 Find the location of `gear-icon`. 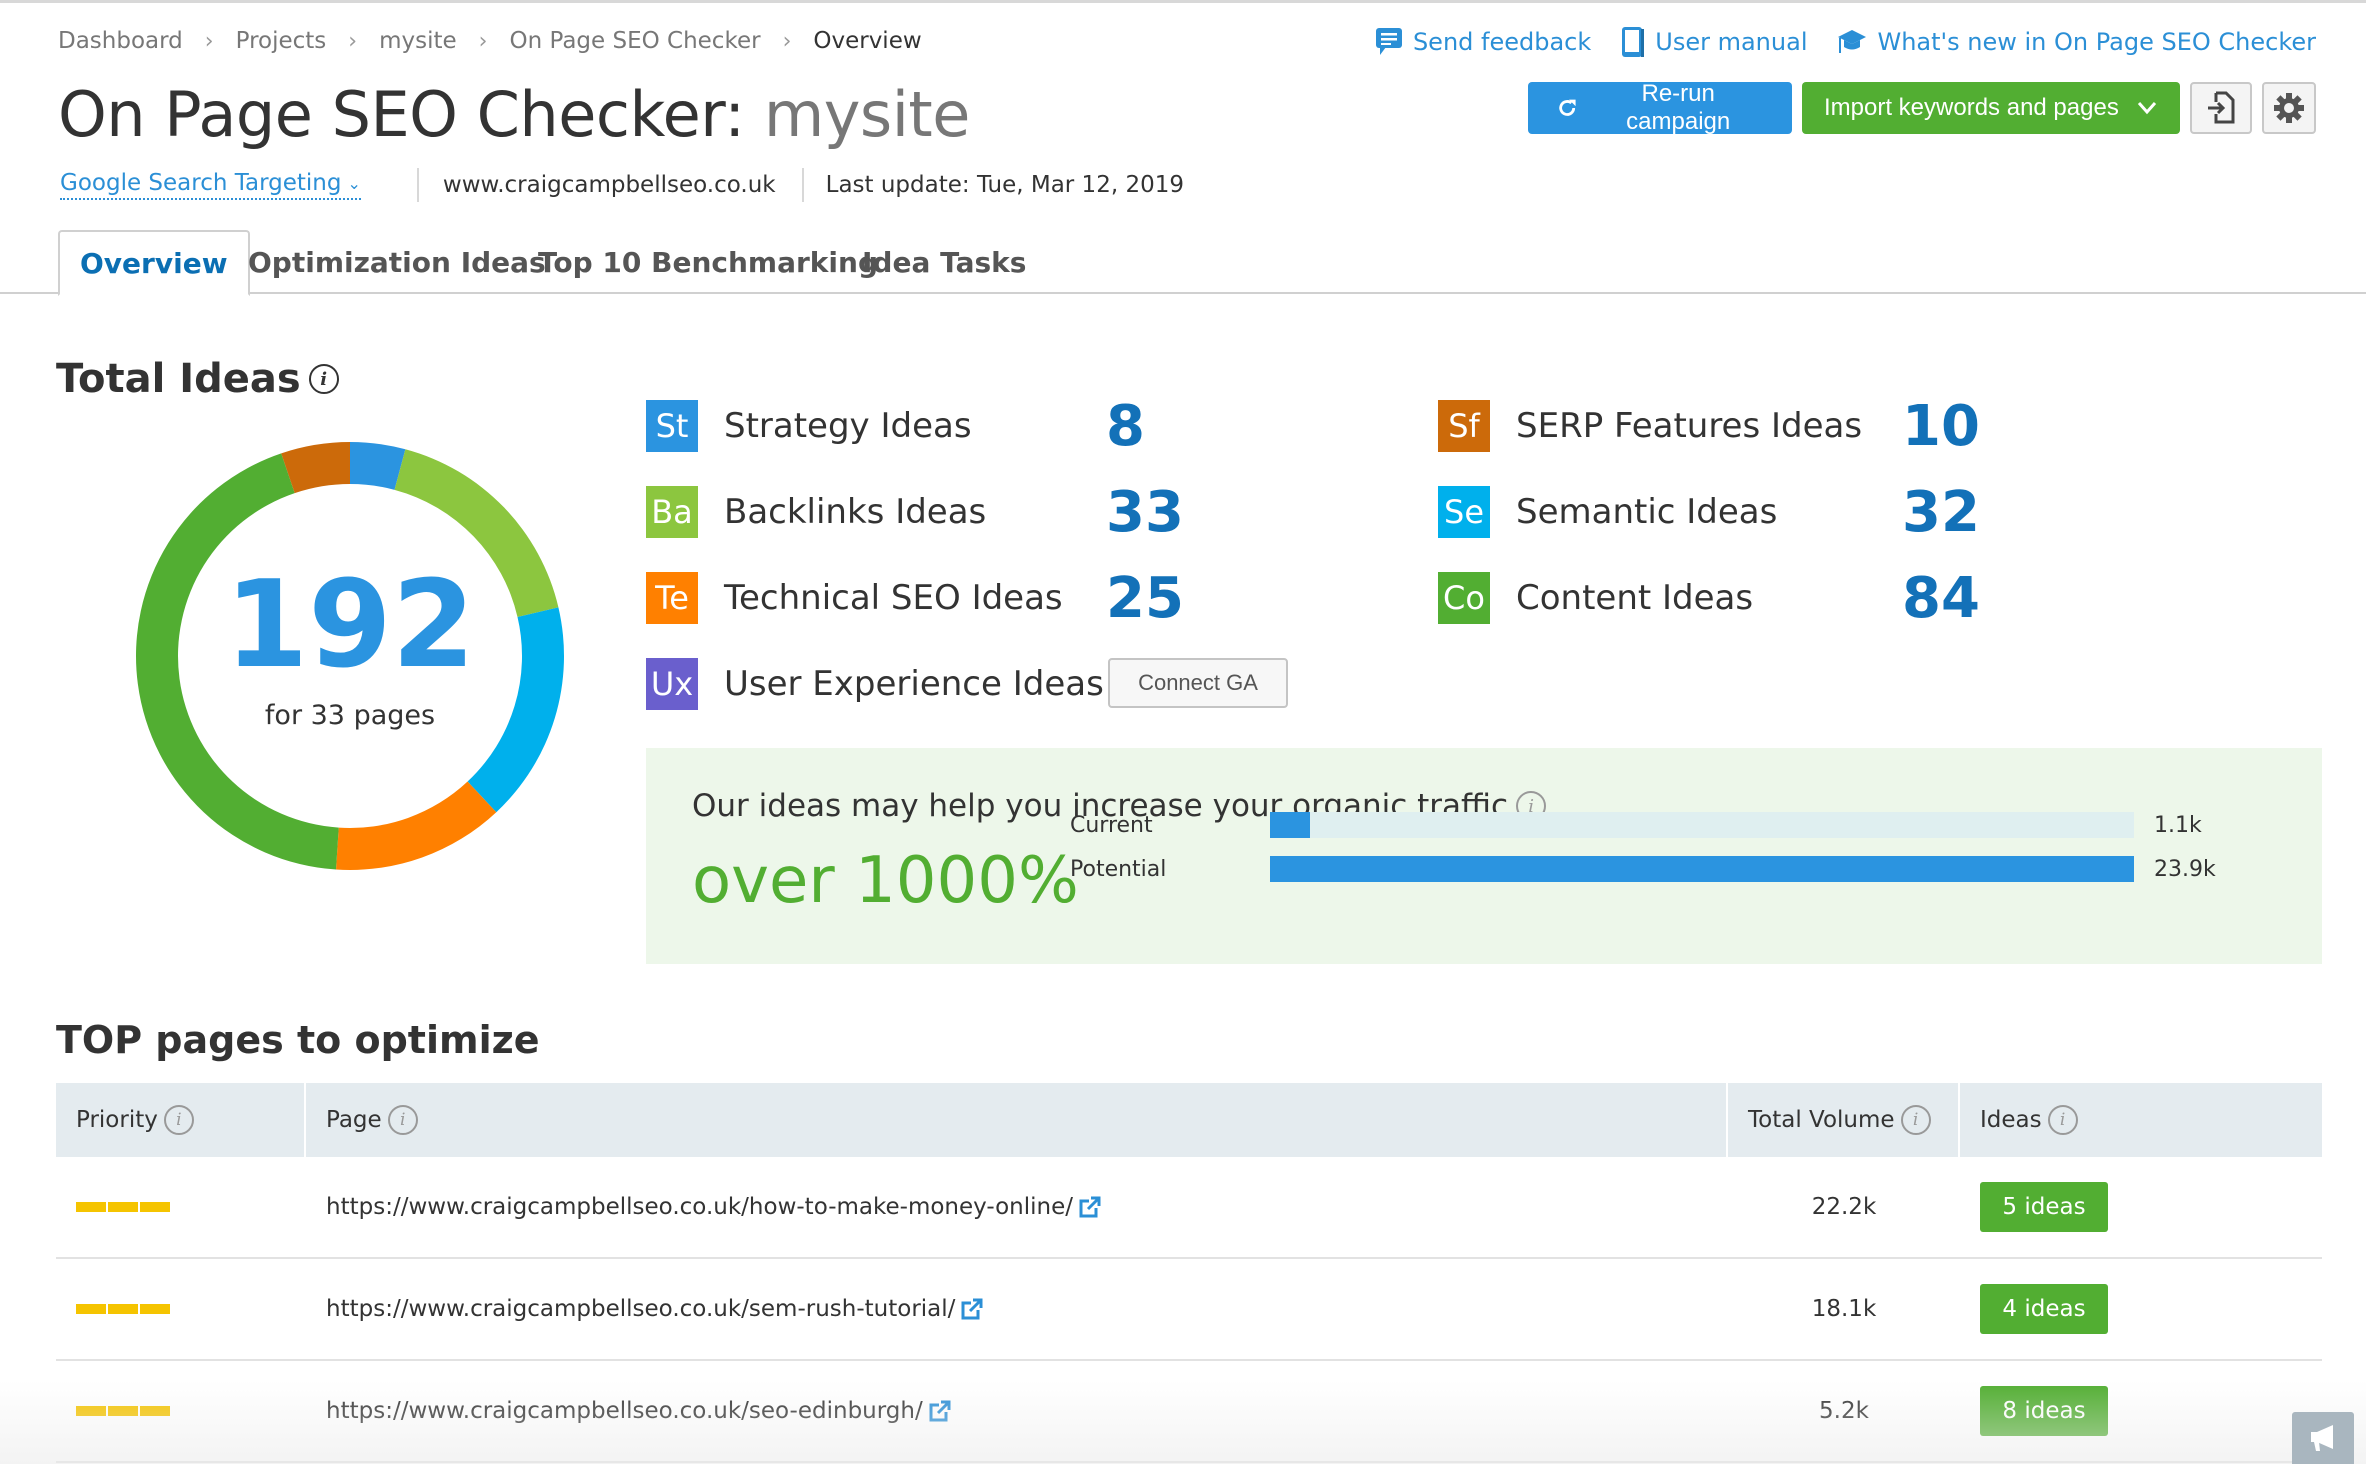

gear-icon is located at coordinates (2289, 108).